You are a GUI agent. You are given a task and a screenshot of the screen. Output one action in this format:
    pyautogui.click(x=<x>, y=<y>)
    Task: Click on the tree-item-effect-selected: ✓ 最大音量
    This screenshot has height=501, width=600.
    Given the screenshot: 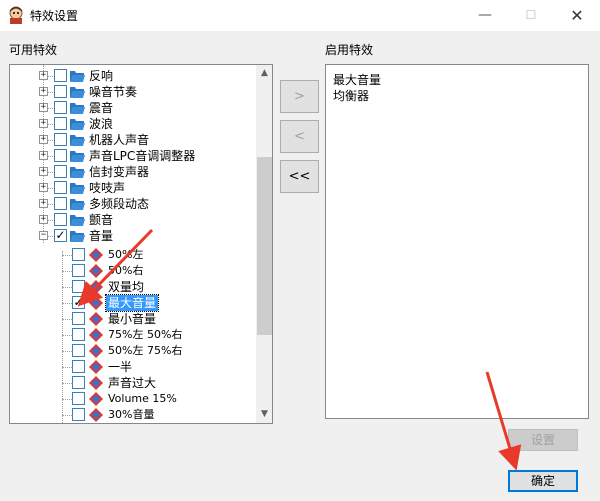 What is the action you would take?
    pyautogui.click(x=133, y=303)
    